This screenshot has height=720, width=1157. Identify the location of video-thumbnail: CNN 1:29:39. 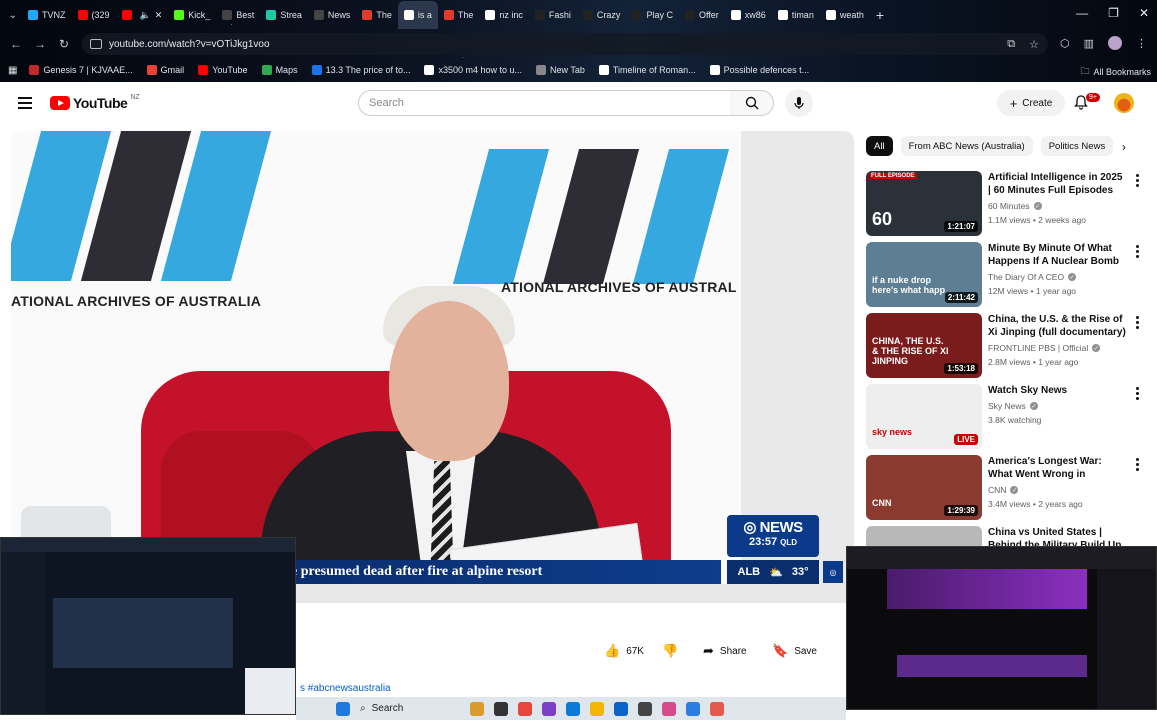
(924, 487).